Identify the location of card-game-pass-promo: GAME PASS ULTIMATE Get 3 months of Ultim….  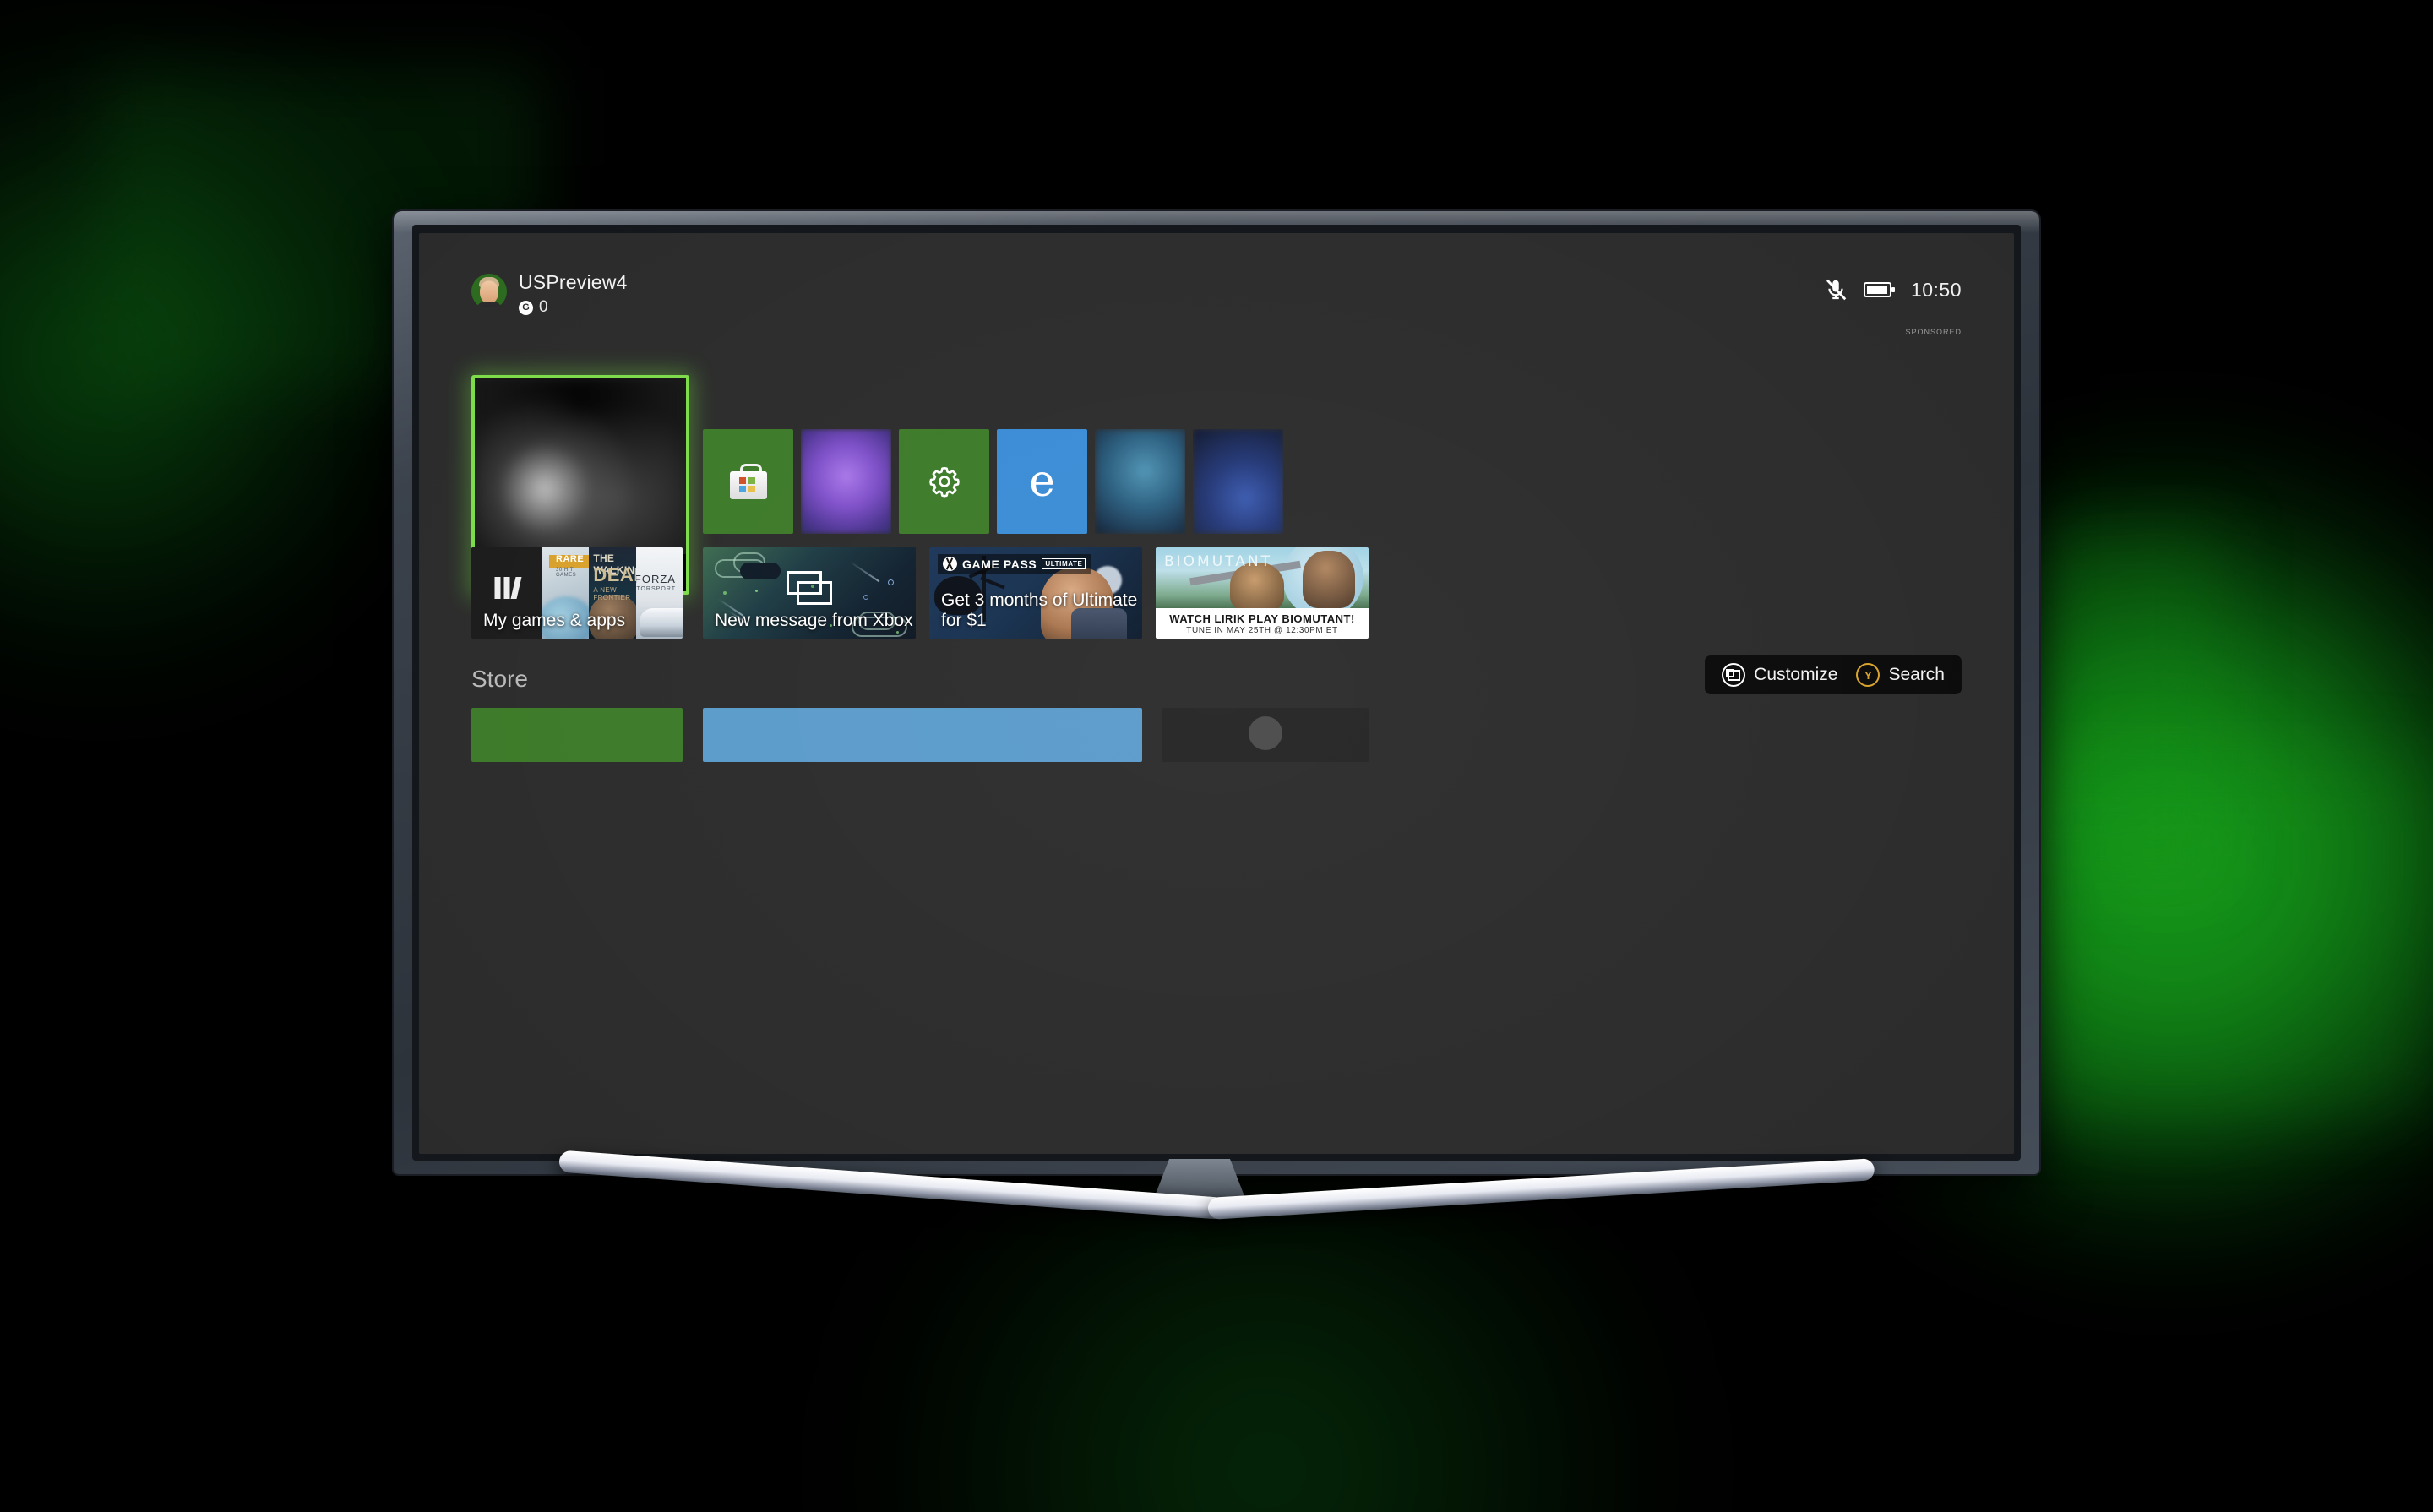
(1036, 593).